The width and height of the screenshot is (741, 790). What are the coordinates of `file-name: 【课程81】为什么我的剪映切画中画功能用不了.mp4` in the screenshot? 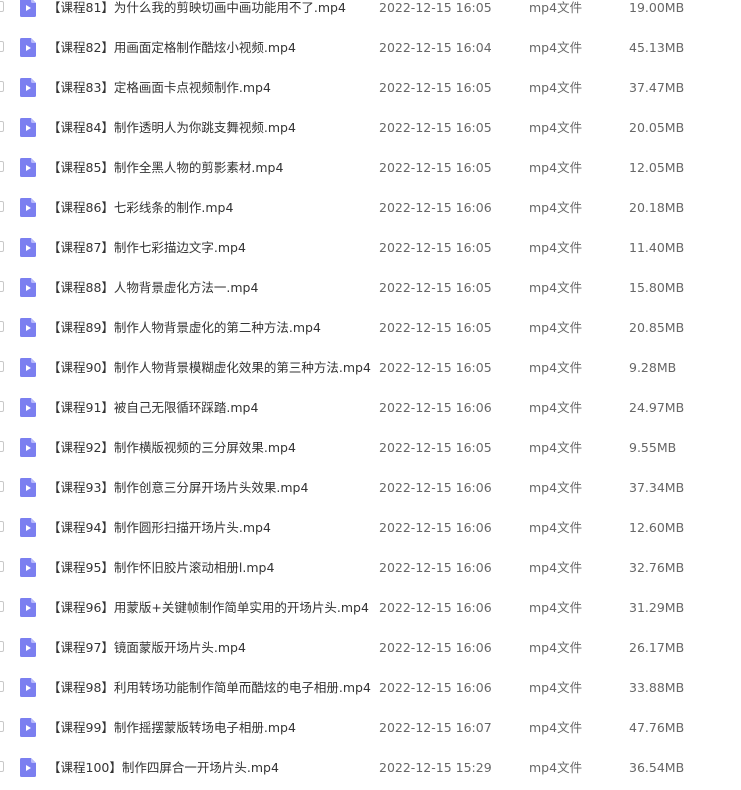 It's located at (197, 8).